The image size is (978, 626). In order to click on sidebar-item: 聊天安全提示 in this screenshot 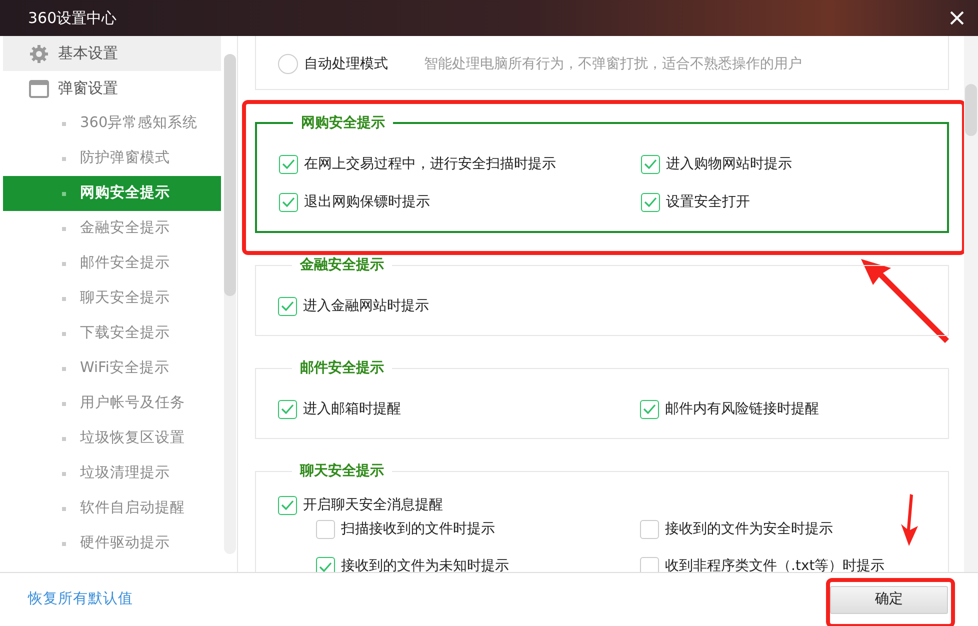, I will do `click(112, 298)`.